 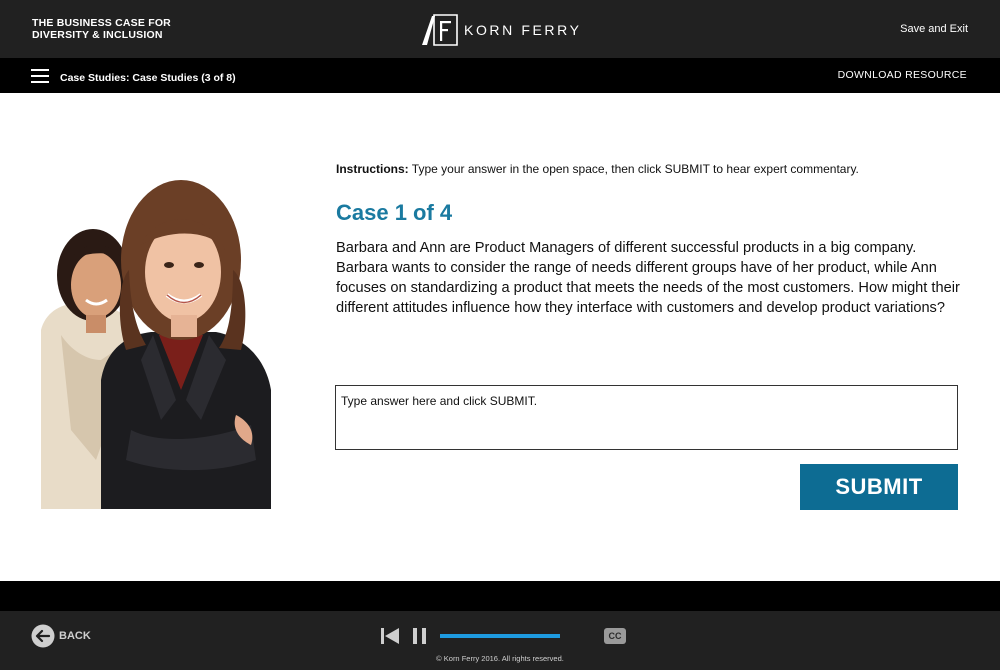 I want to click on hamburger-icon, so click(x=40, y=76).